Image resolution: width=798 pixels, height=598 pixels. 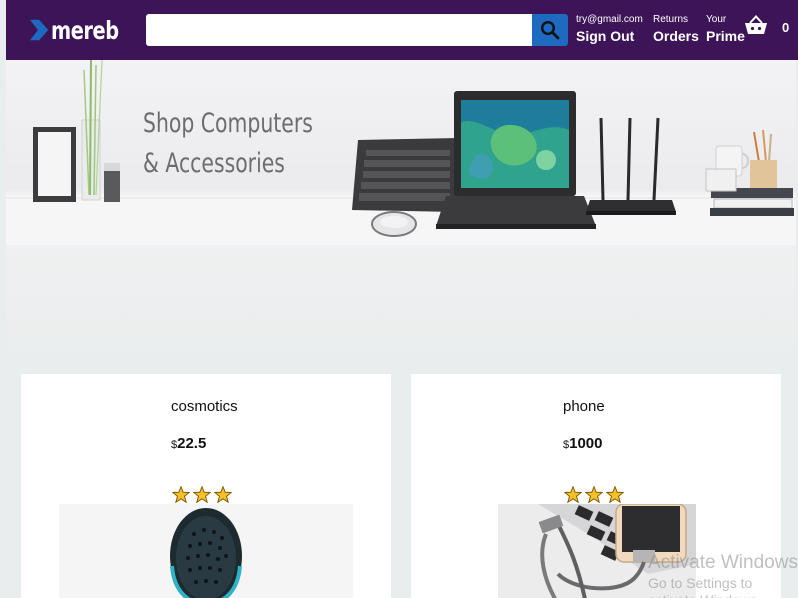 I want to click on basket-button: 0, so click(x=766, y=26).